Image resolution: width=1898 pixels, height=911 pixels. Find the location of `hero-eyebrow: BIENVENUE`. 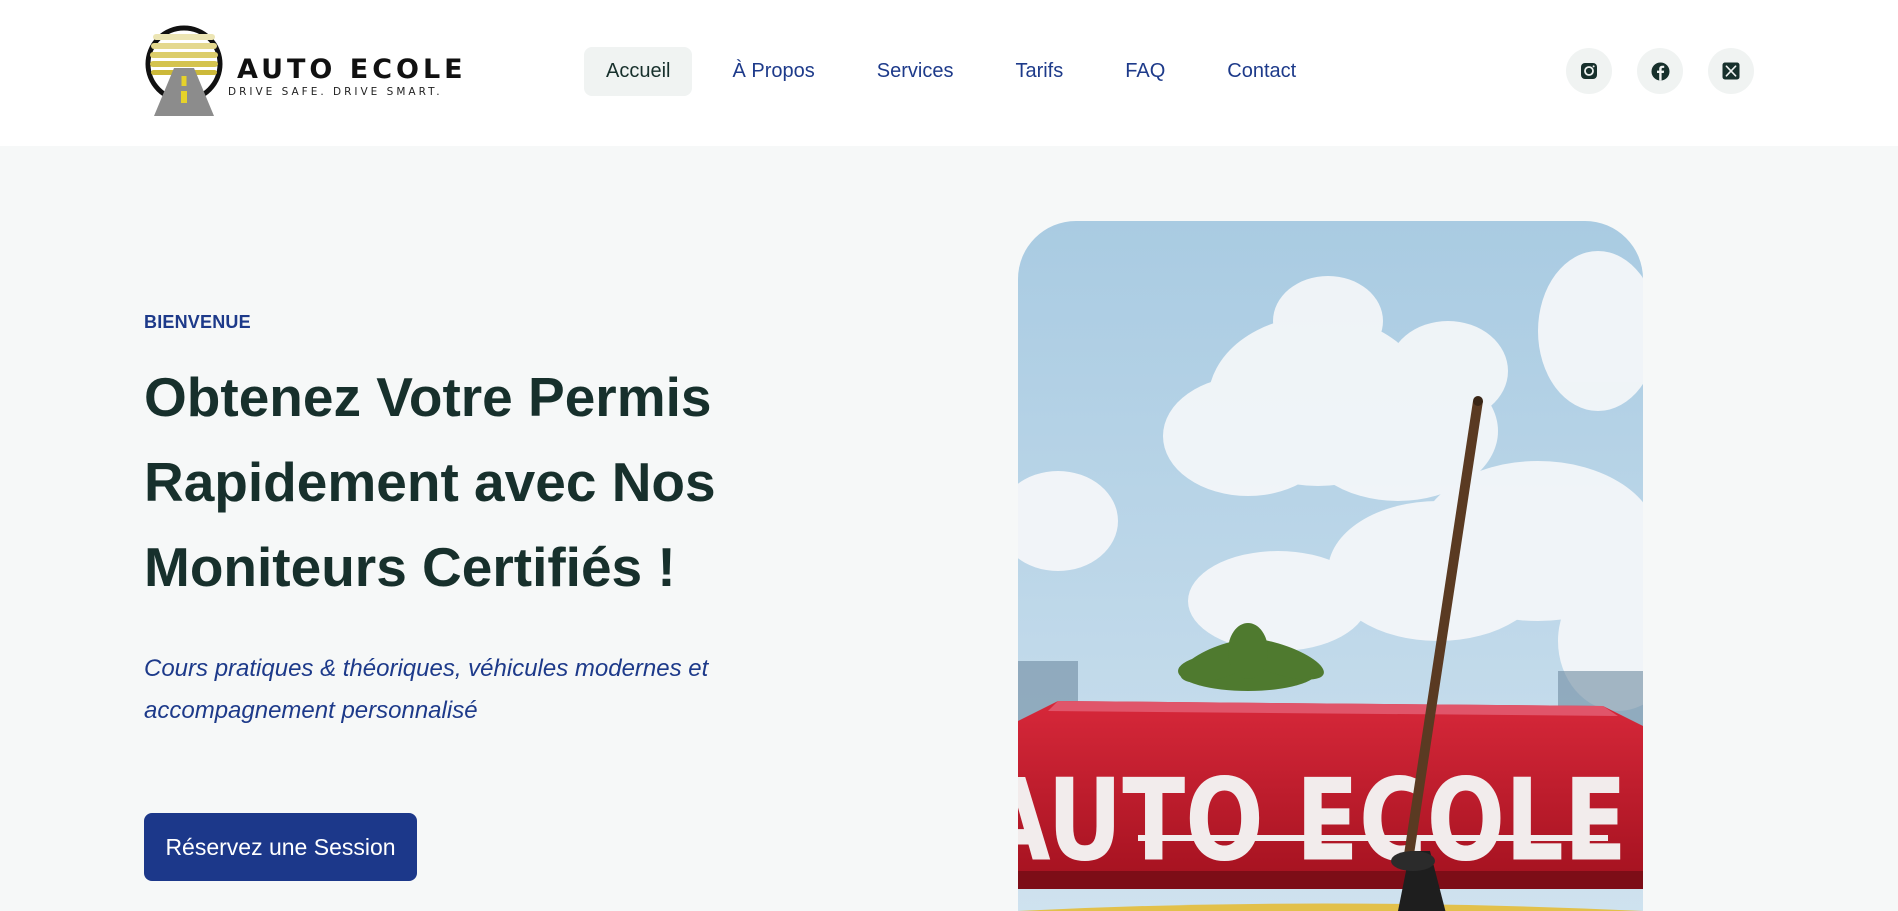

hero-eyebrow: BIENVENUE is located at coordinates (197, 322).